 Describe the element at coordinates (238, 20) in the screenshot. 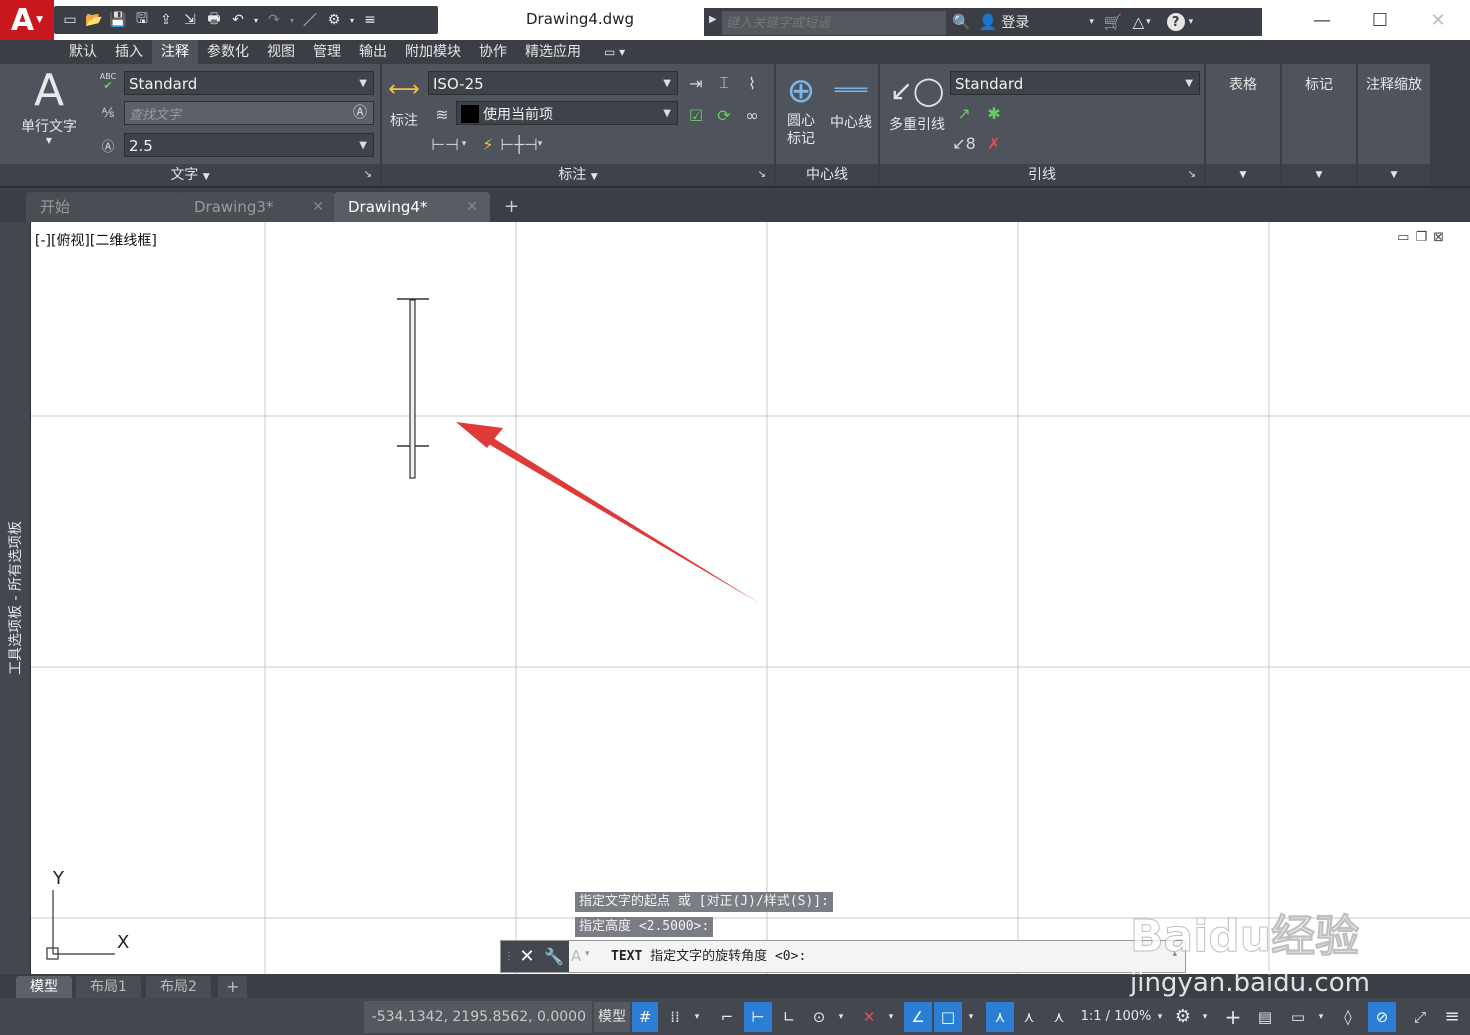

I see `undo-icon: ↶` at that location.